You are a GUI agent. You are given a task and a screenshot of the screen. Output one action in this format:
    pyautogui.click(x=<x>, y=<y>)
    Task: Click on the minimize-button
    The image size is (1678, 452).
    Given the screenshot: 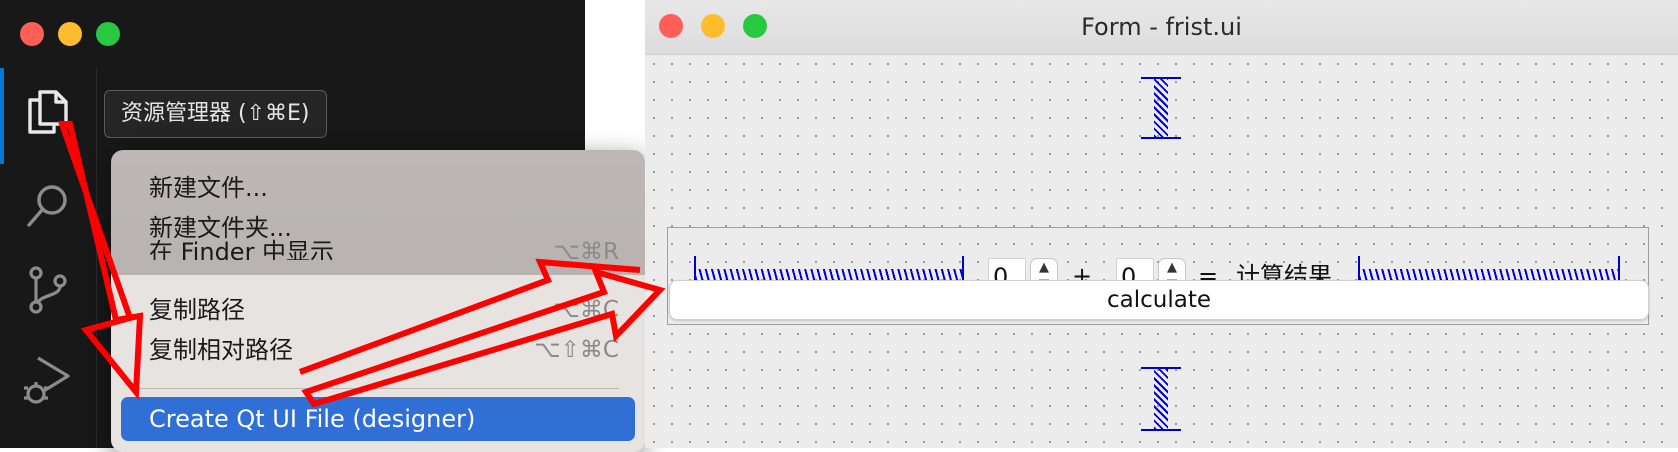 What is the action you would take?
    pyautogui.click(x=70, y=34)
    